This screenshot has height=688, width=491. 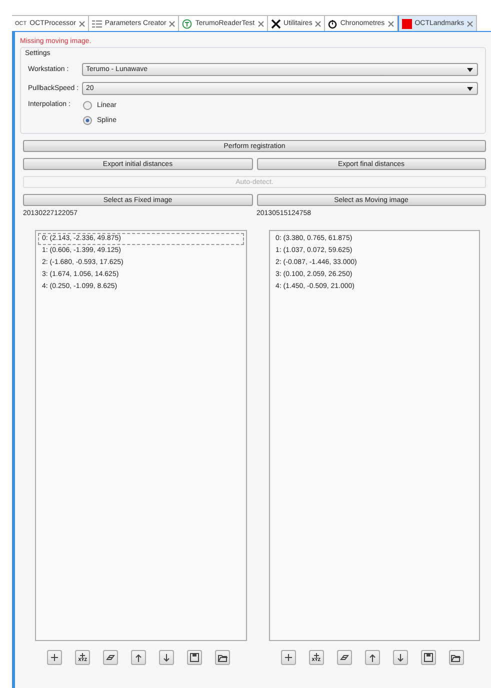 What do you see at coordinates (333, 23) in the screenshot?
I see `stopwatch-icon` at bounding box center [333, 23].